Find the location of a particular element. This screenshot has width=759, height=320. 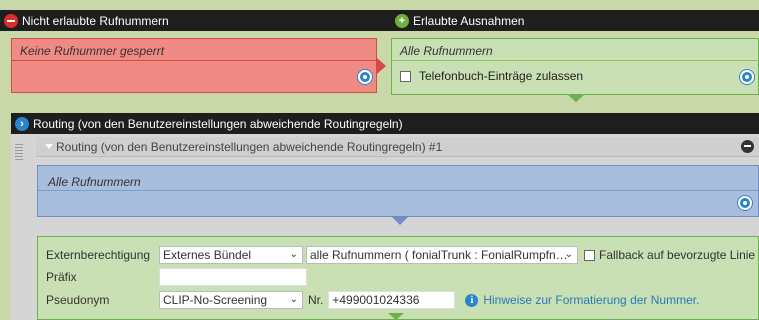

prefix-input is located at coordinates (233, 277).